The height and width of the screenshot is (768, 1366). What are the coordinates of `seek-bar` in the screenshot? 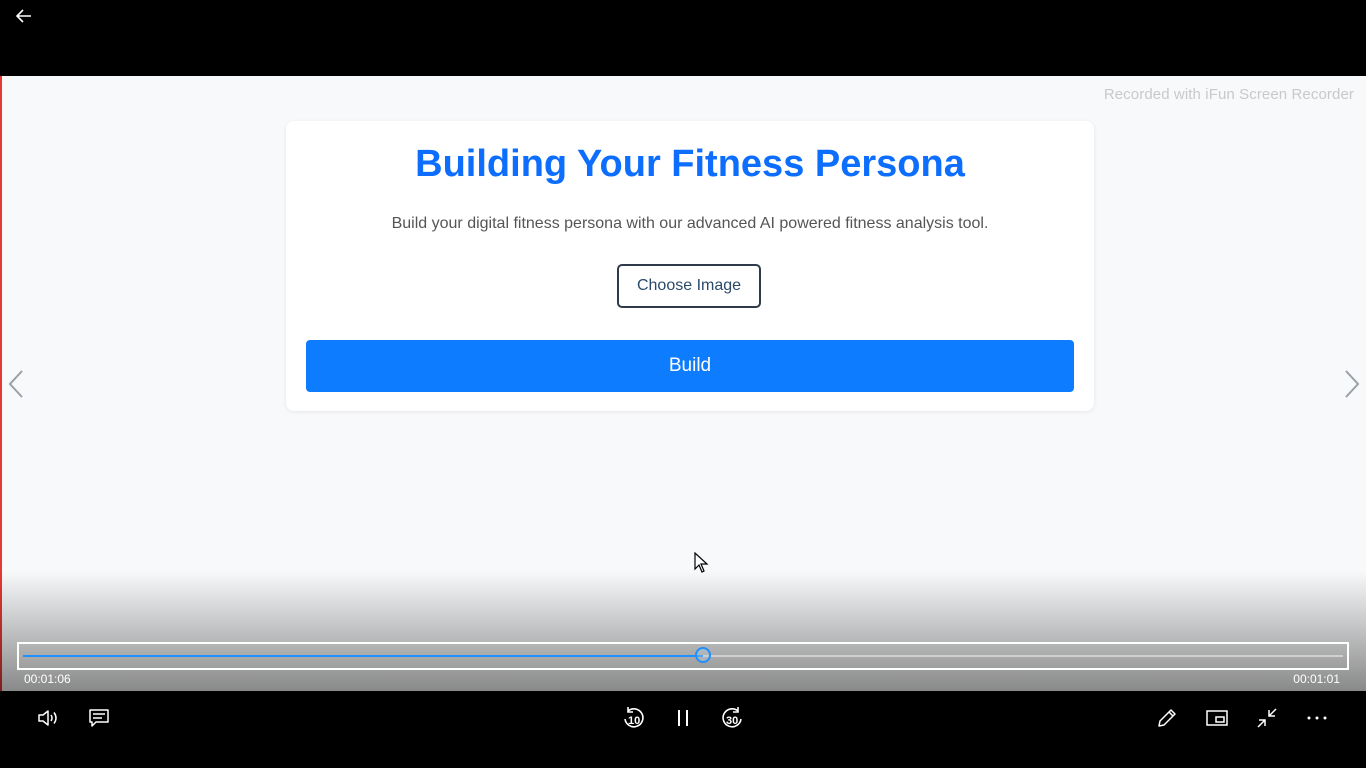 It's located at (683, 656).